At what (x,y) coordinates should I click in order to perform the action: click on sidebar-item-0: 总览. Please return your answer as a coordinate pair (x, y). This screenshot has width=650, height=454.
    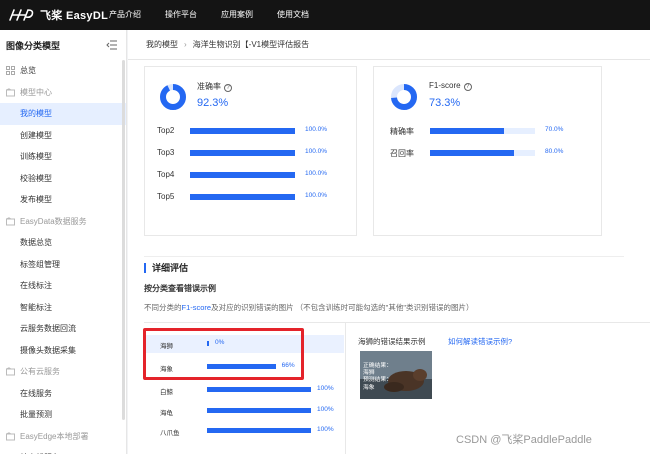
    Looking at the image, I should click on (63, 71).